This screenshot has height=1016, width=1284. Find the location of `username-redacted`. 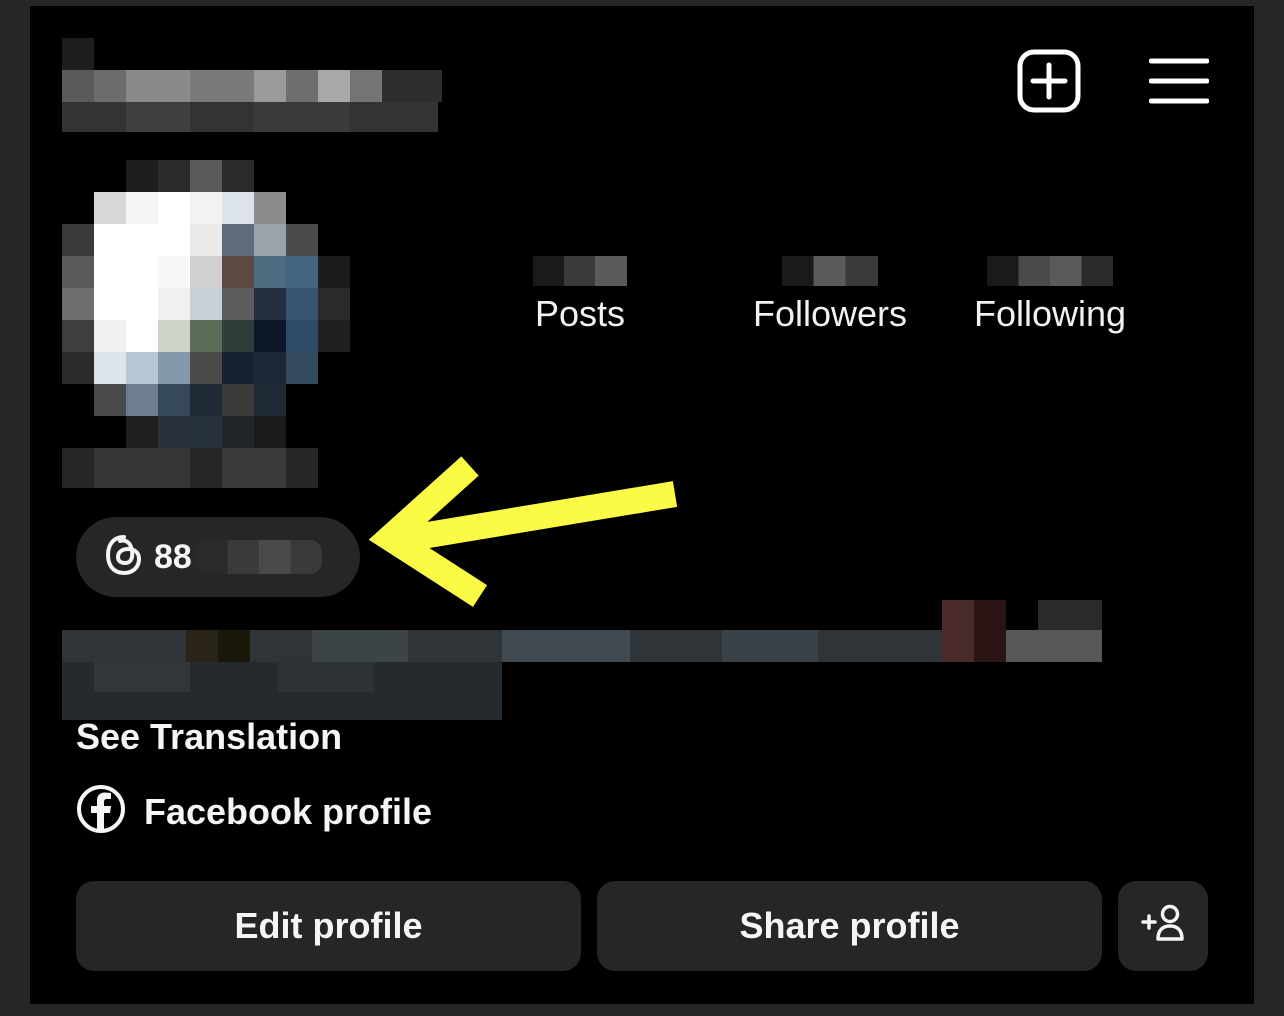

username-redacted is located at coordinates (259, 88).